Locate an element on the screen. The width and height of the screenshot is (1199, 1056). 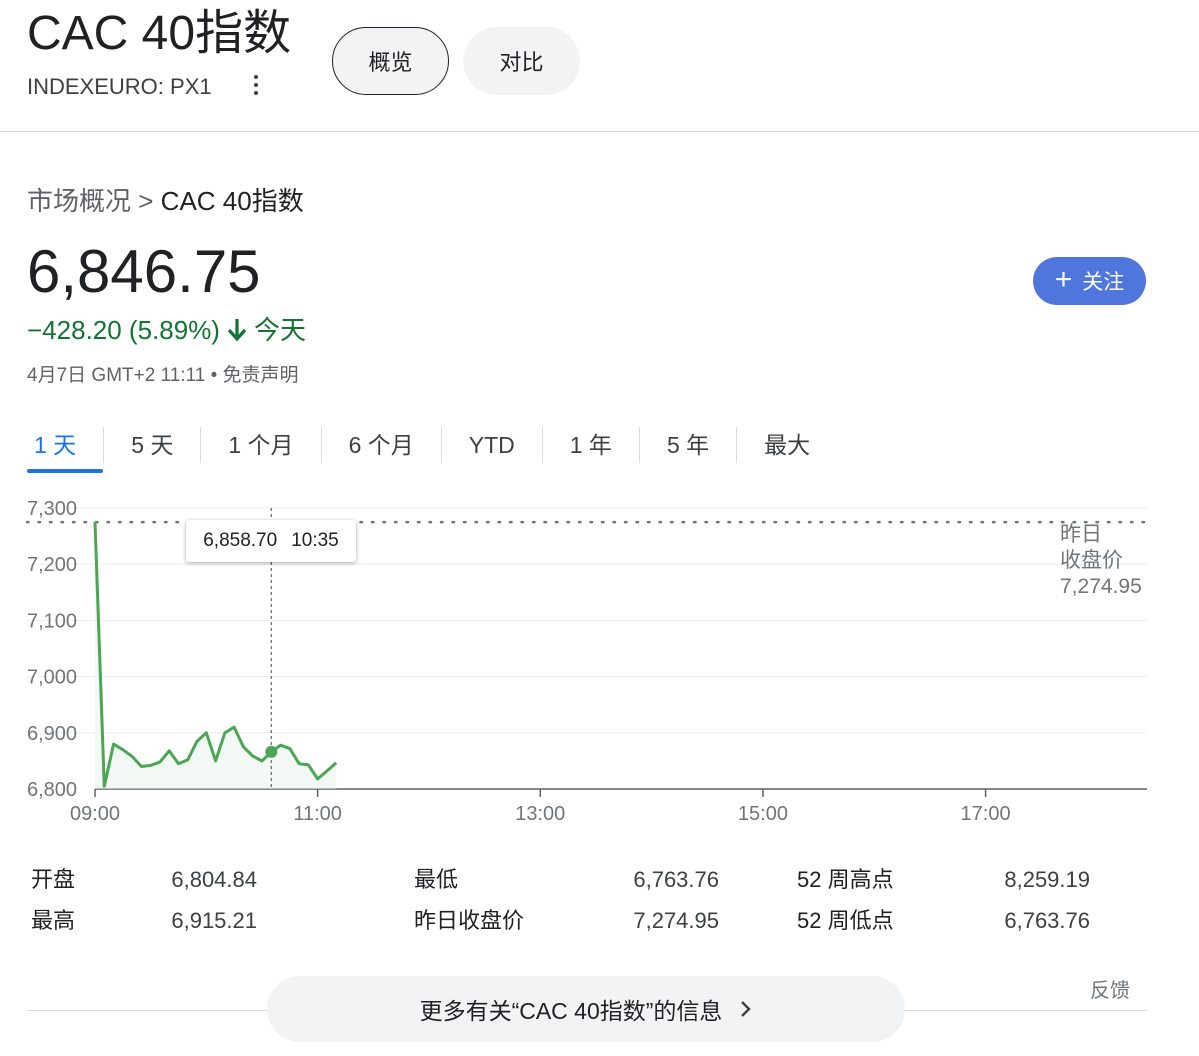
prev-close-value: 7,274.95 is located at coordinates (1101, 586).